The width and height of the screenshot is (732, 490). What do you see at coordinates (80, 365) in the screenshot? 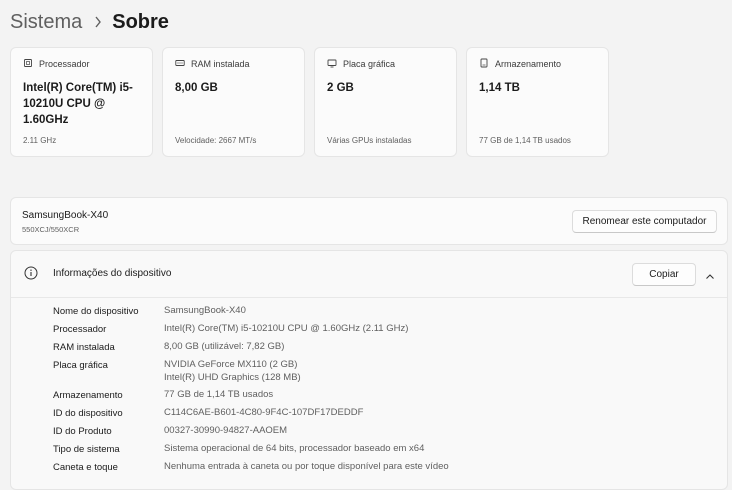
I see `spec-label: Placa gráfica` at bounding box center [80, 365].